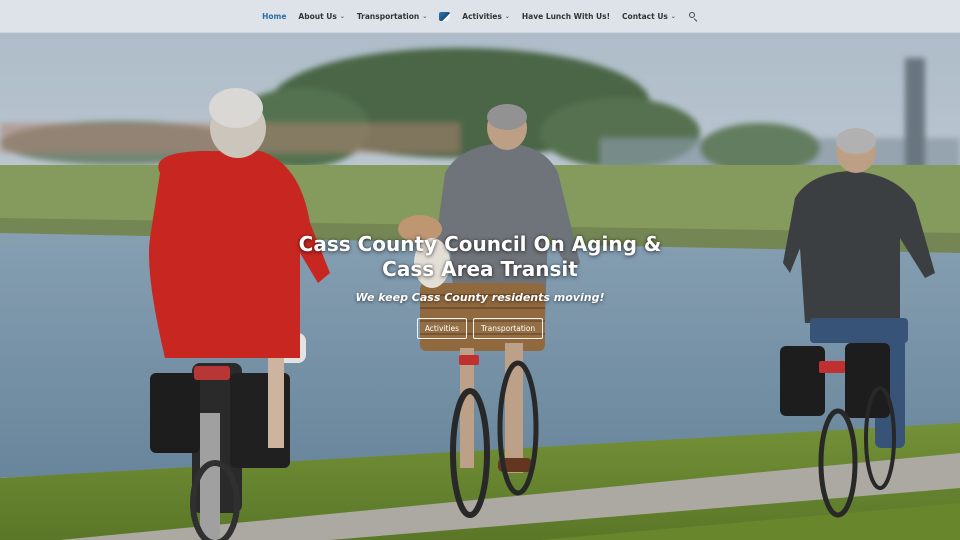  What do you see at coordinates (480, 297) in the screenshot?
I see `hero-subtitle: We keep Cass County residents moving!` at bounding box center [480, 297].